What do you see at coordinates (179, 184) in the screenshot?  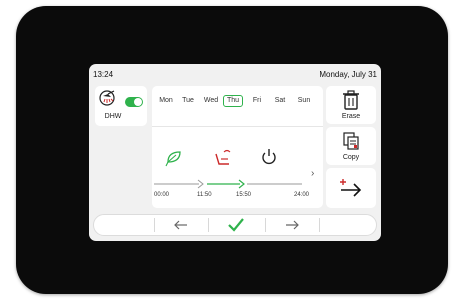 I see `segment-eco-arrow` at bounding box center [179, 184].